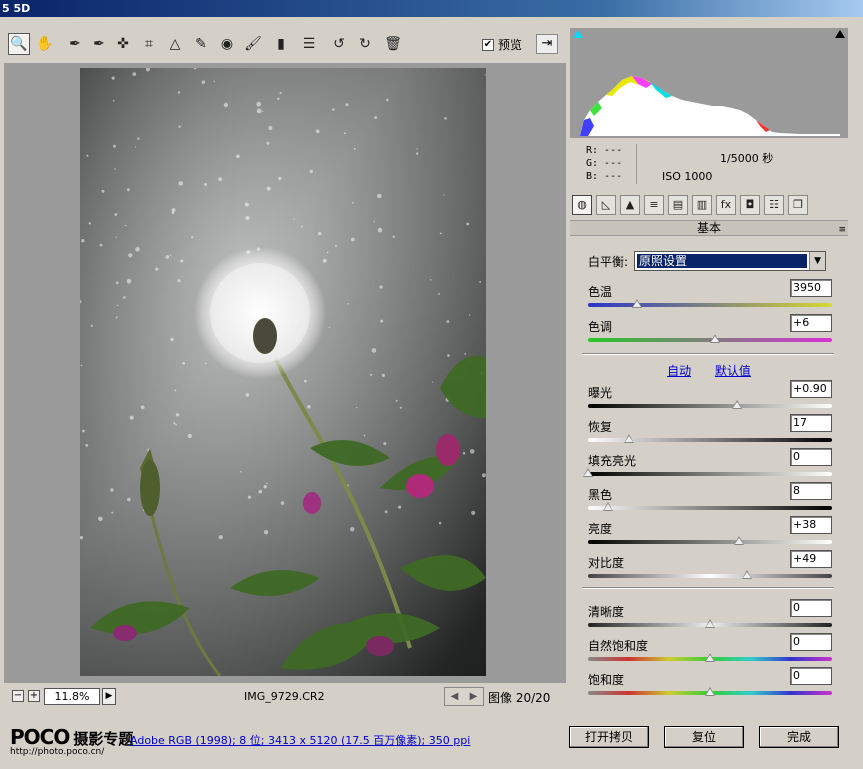 This screenshot has height=769, width=863. I want to click on slider-label: 色调, so click(600, 327).